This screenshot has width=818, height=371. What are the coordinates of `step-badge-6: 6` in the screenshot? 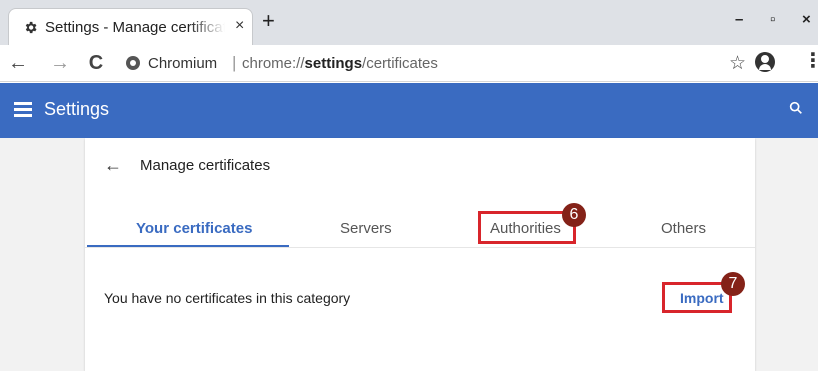 It's located at (574, 215).